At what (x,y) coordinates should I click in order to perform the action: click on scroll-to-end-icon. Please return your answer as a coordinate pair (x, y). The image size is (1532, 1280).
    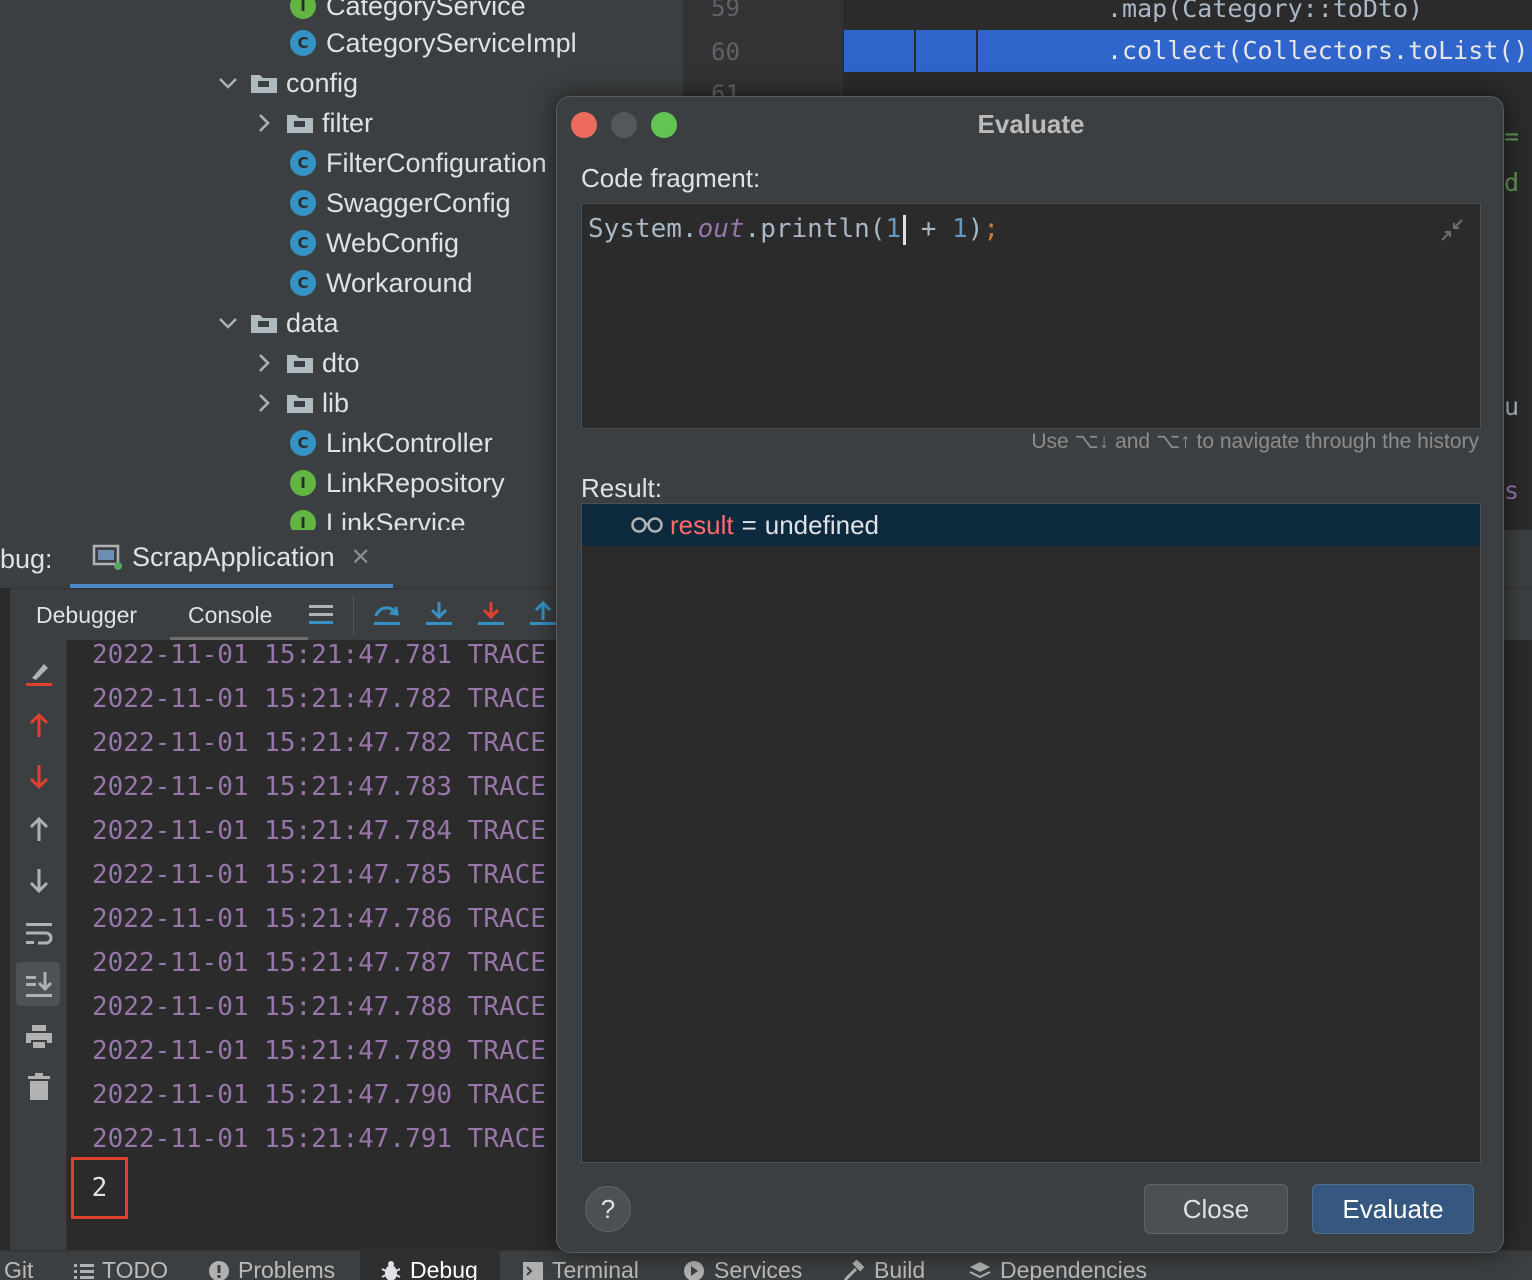
    Looking at the image, I should click on (39, 984).